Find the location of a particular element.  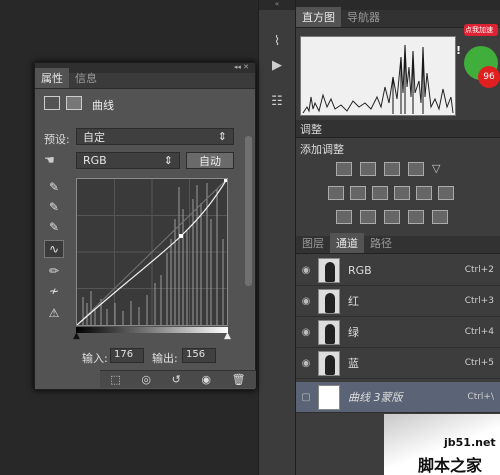

invert-icon is located at coordinates (344, 217).